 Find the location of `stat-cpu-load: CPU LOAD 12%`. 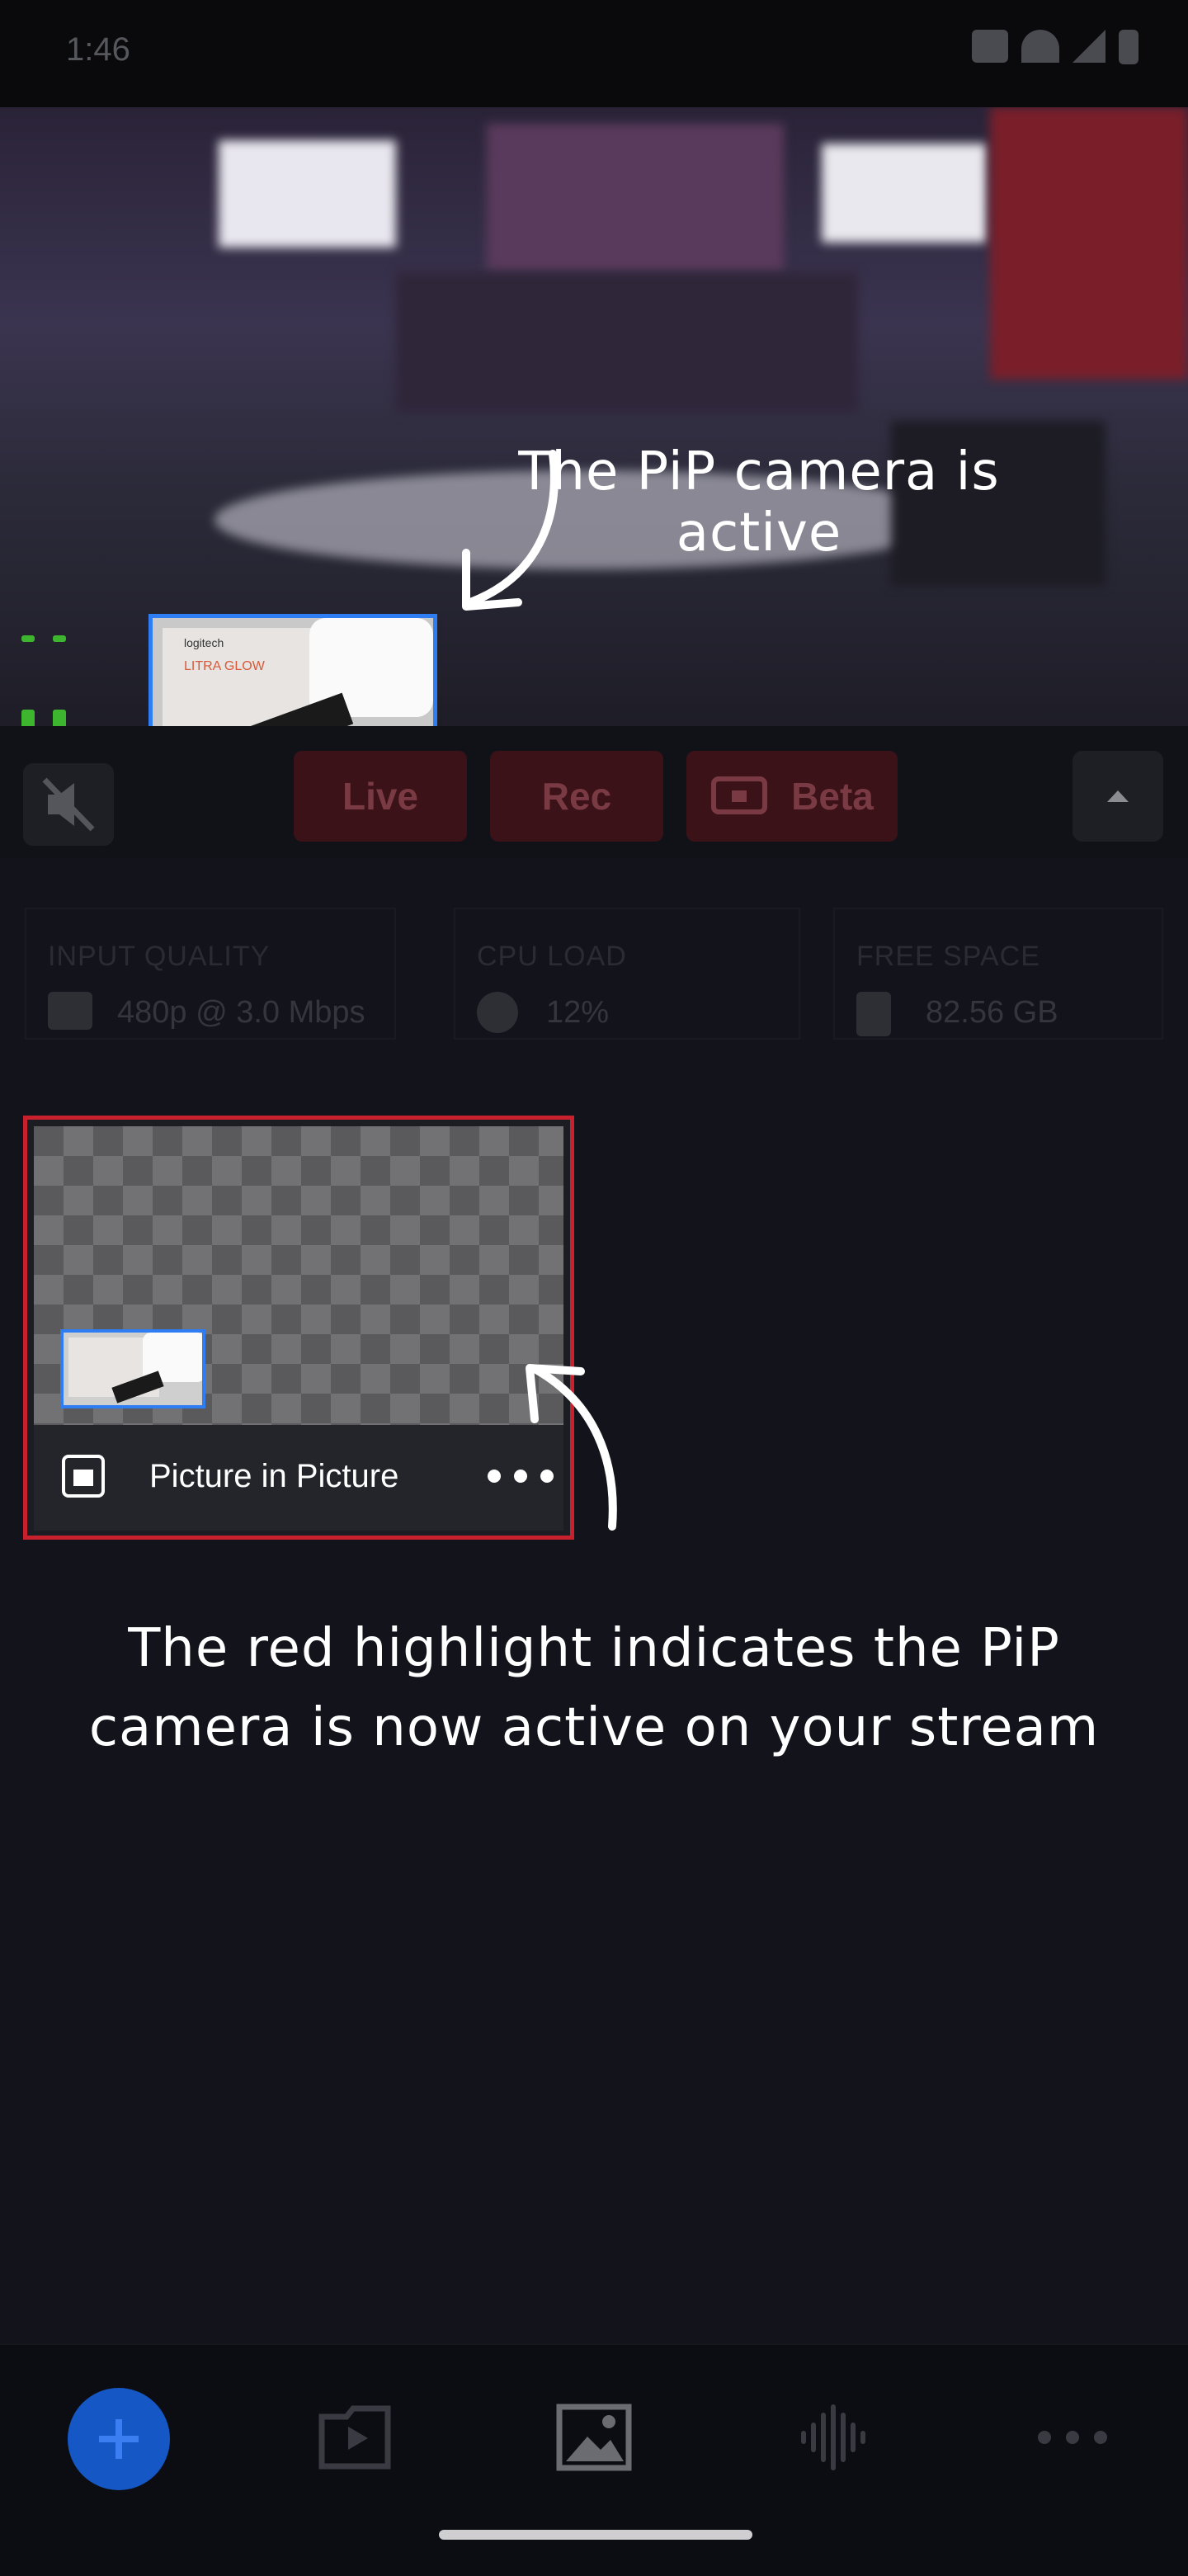

stat-cpu-load: CPU LOAD 12% is located at coordinates (627, 974).